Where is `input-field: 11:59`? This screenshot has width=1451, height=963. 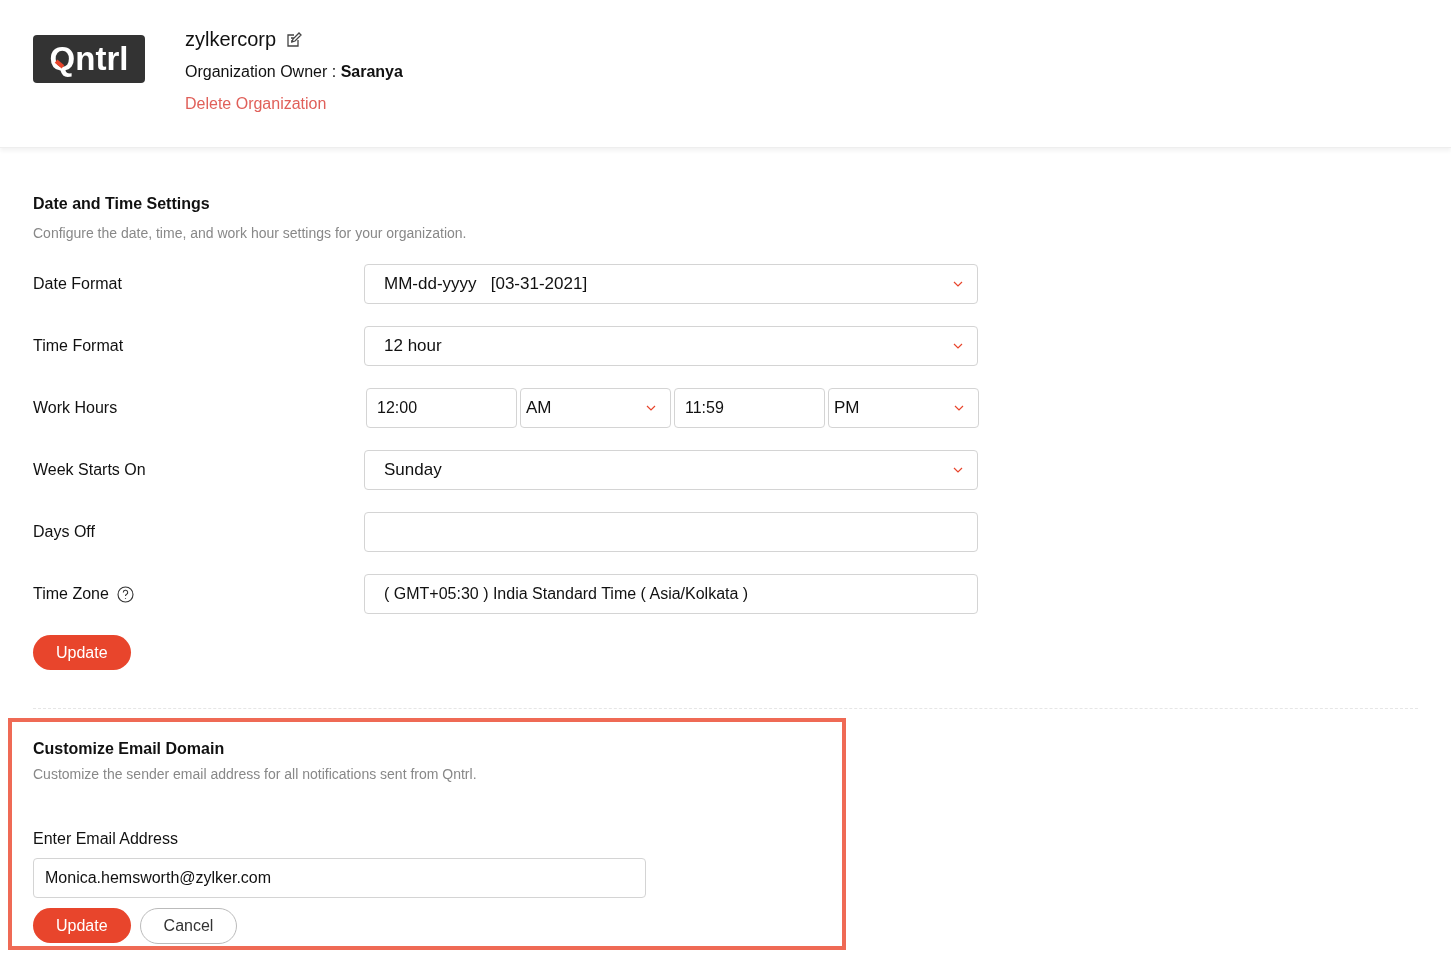 input-field: 11:59 is located at coordinates (749, 408).